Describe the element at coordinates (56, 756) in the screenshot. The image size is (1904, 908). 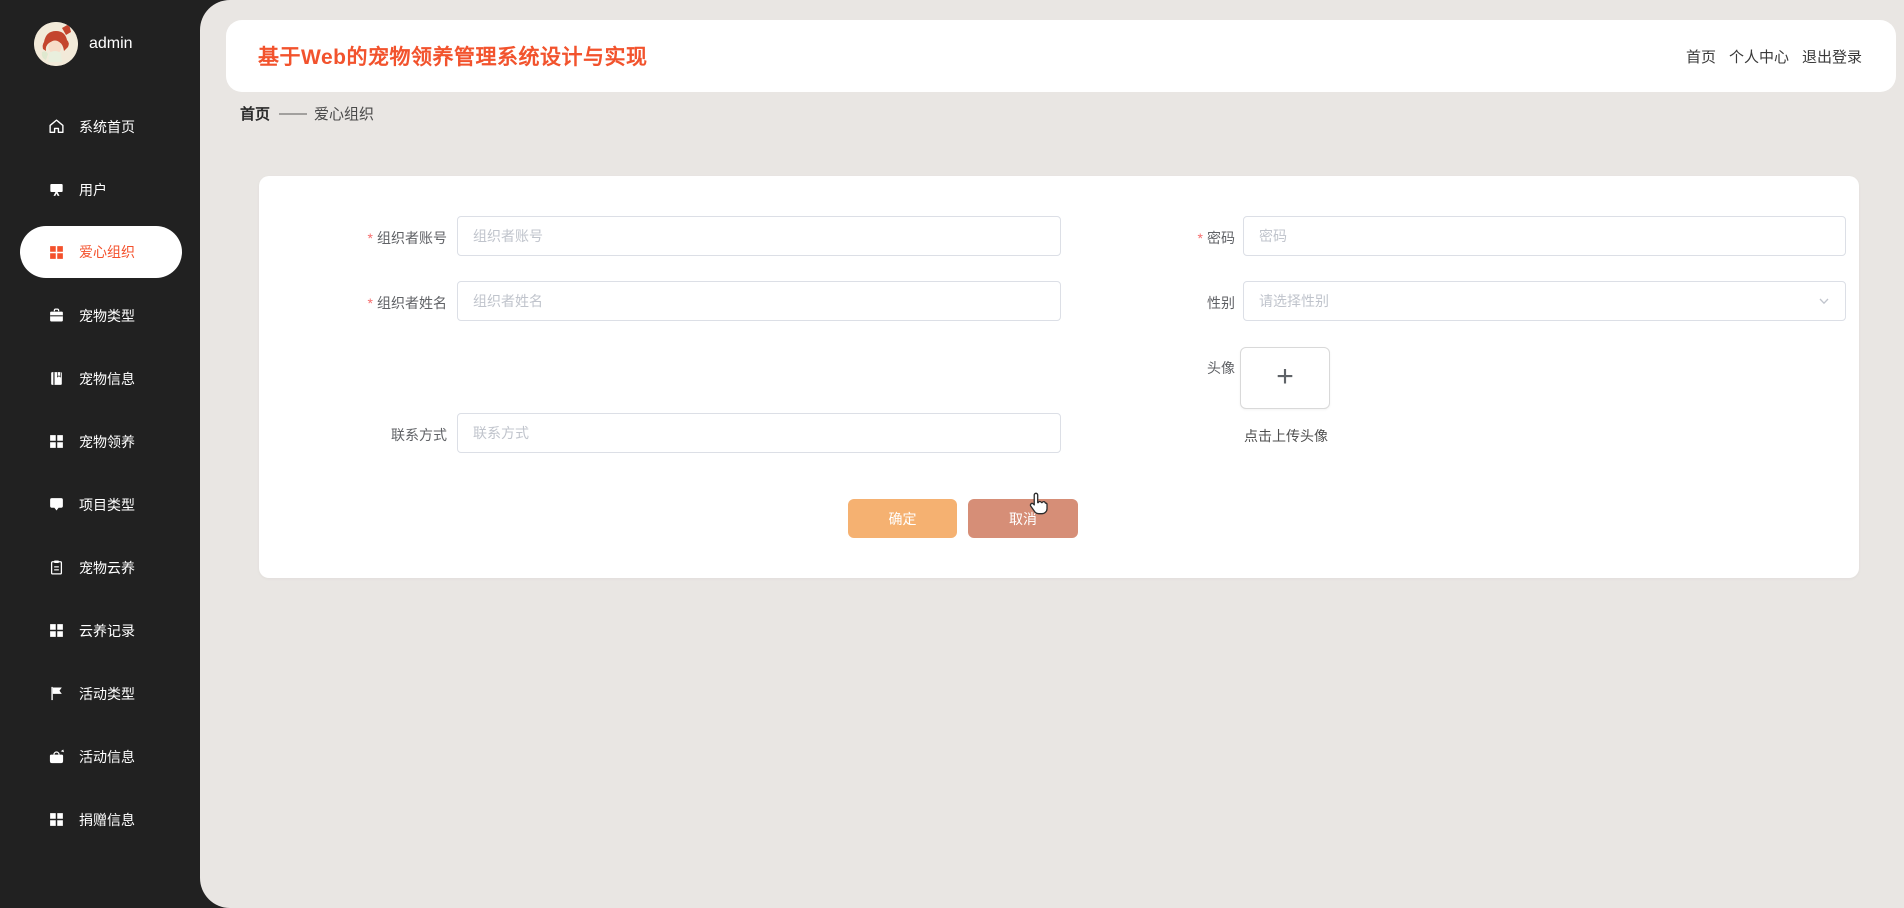
I see `bag-icon` at that location.